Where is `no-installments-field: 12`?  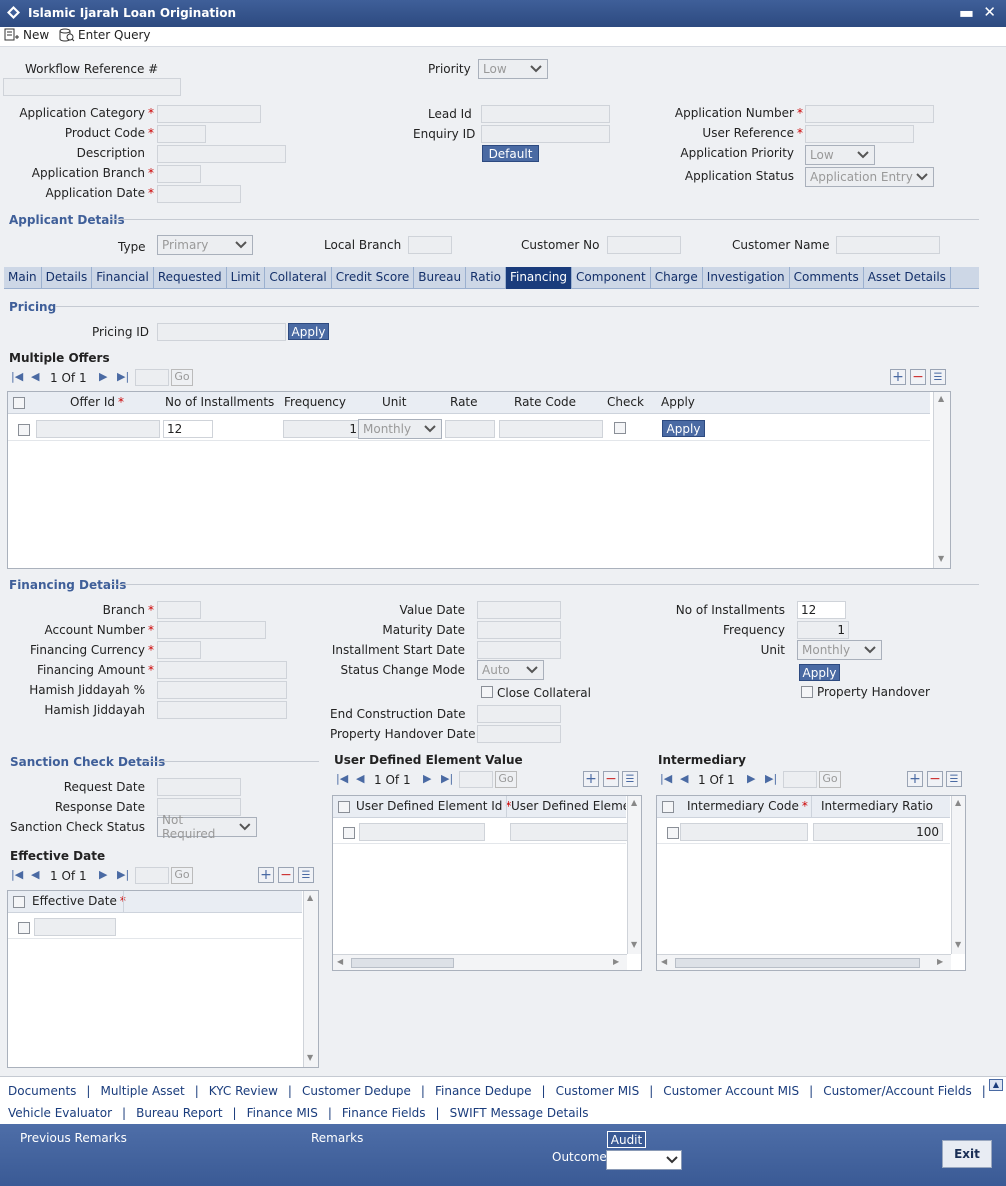 no-installments-field: 12 is located at coordinates (821, 610).